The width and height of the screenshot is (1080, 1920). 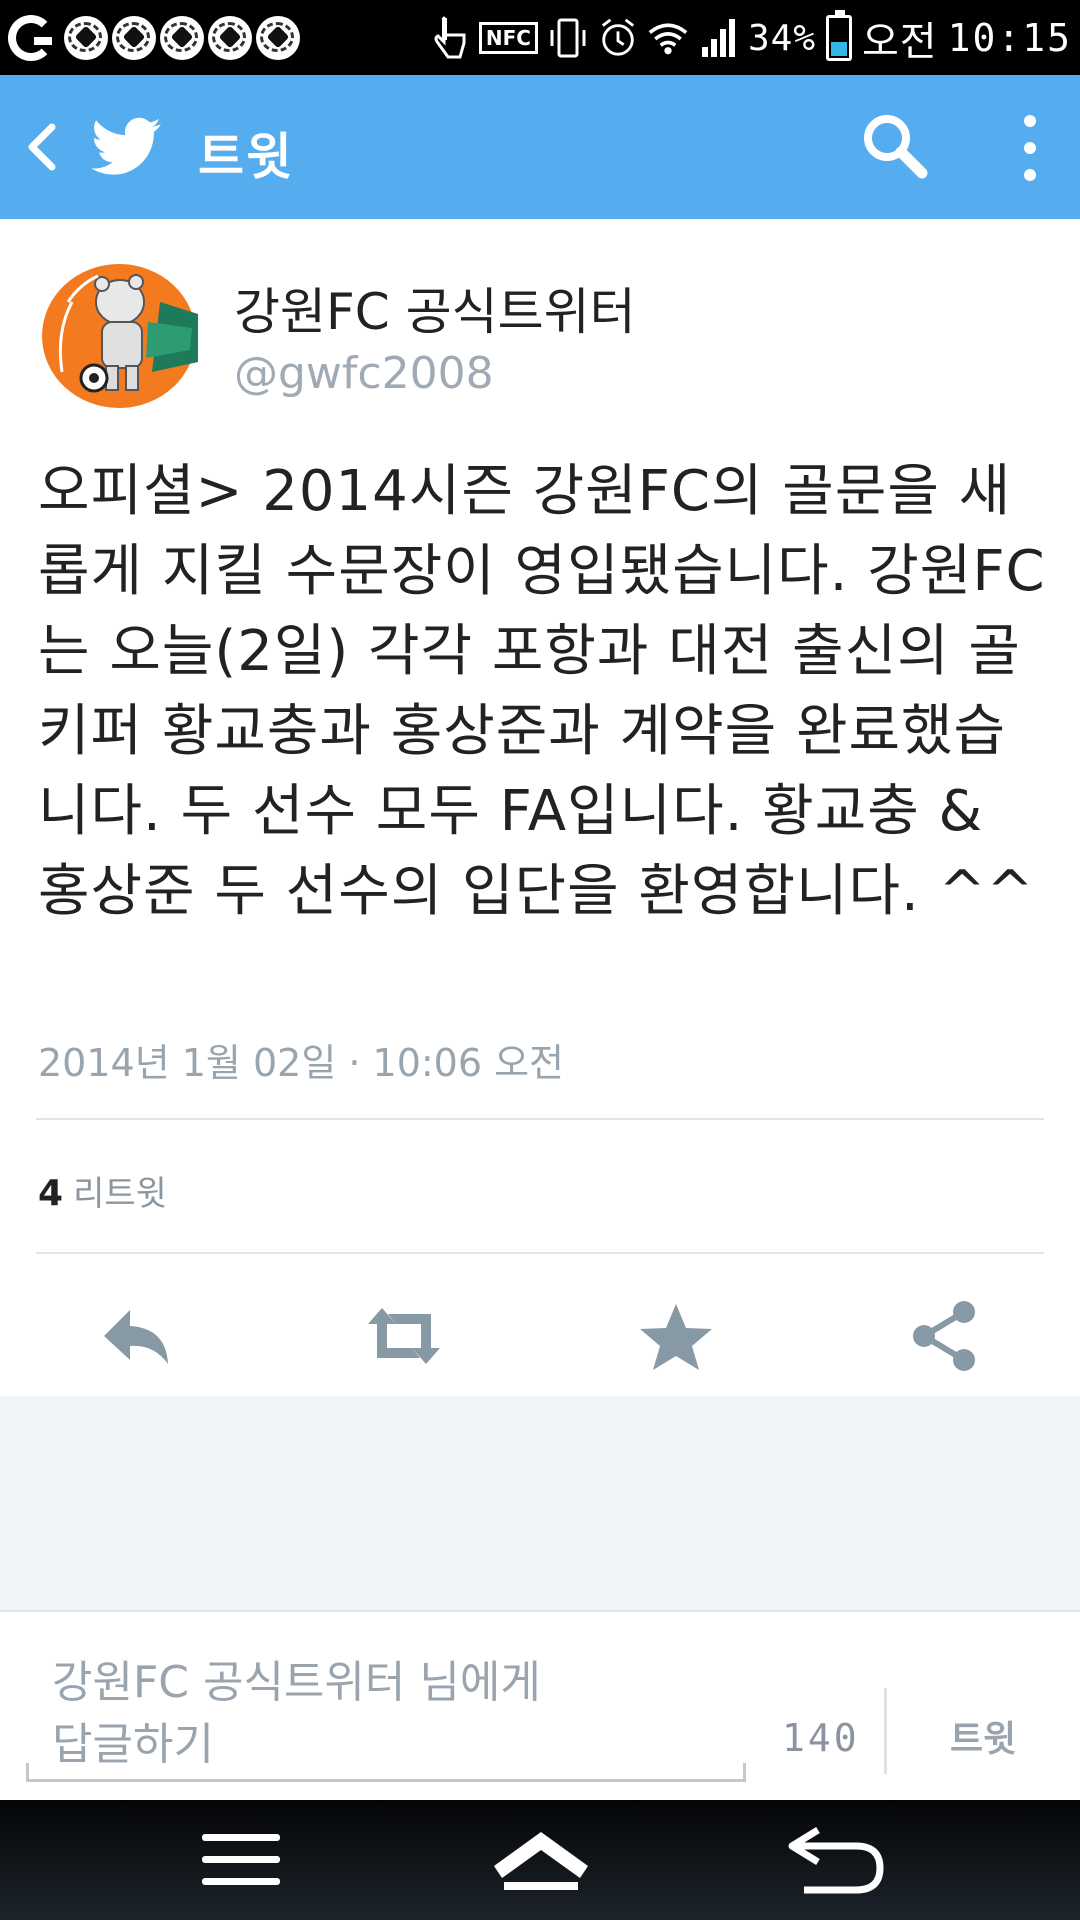 I want to click on reply-placeholder-line2: 답글하기, so click(x=133, y=1744).